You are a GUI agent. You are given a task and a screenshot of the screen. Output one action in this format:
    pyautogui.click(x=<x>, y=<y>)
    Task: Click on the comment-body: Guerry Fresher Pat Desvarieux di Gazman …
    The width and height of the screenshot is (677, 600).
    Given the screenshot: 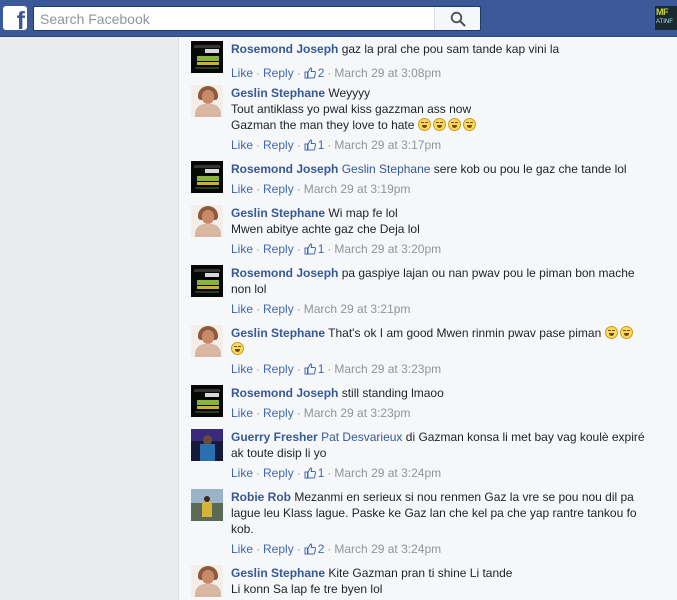 What is the action you would take?
    pyautogui.click(x=441, y=445)
    